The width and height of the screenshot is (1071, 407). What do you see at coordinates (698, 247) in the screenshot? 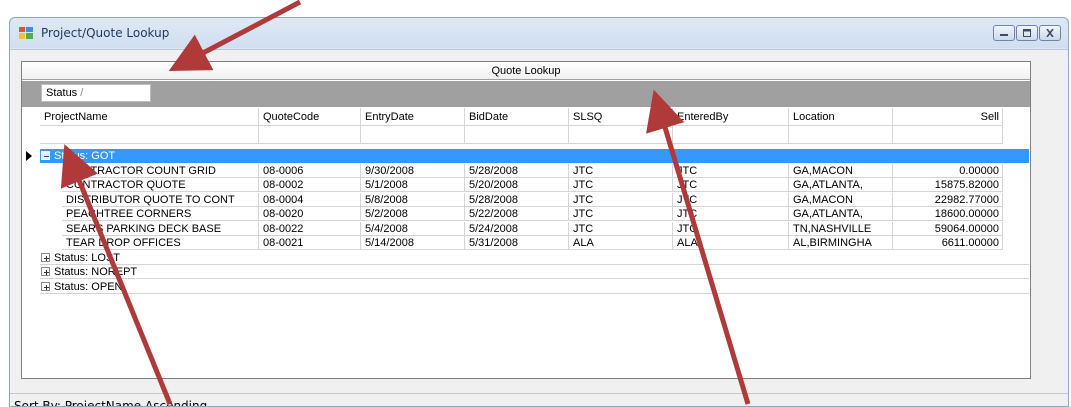
I see `annotation-arrow-group-panel` at bounding box center [698, 247].